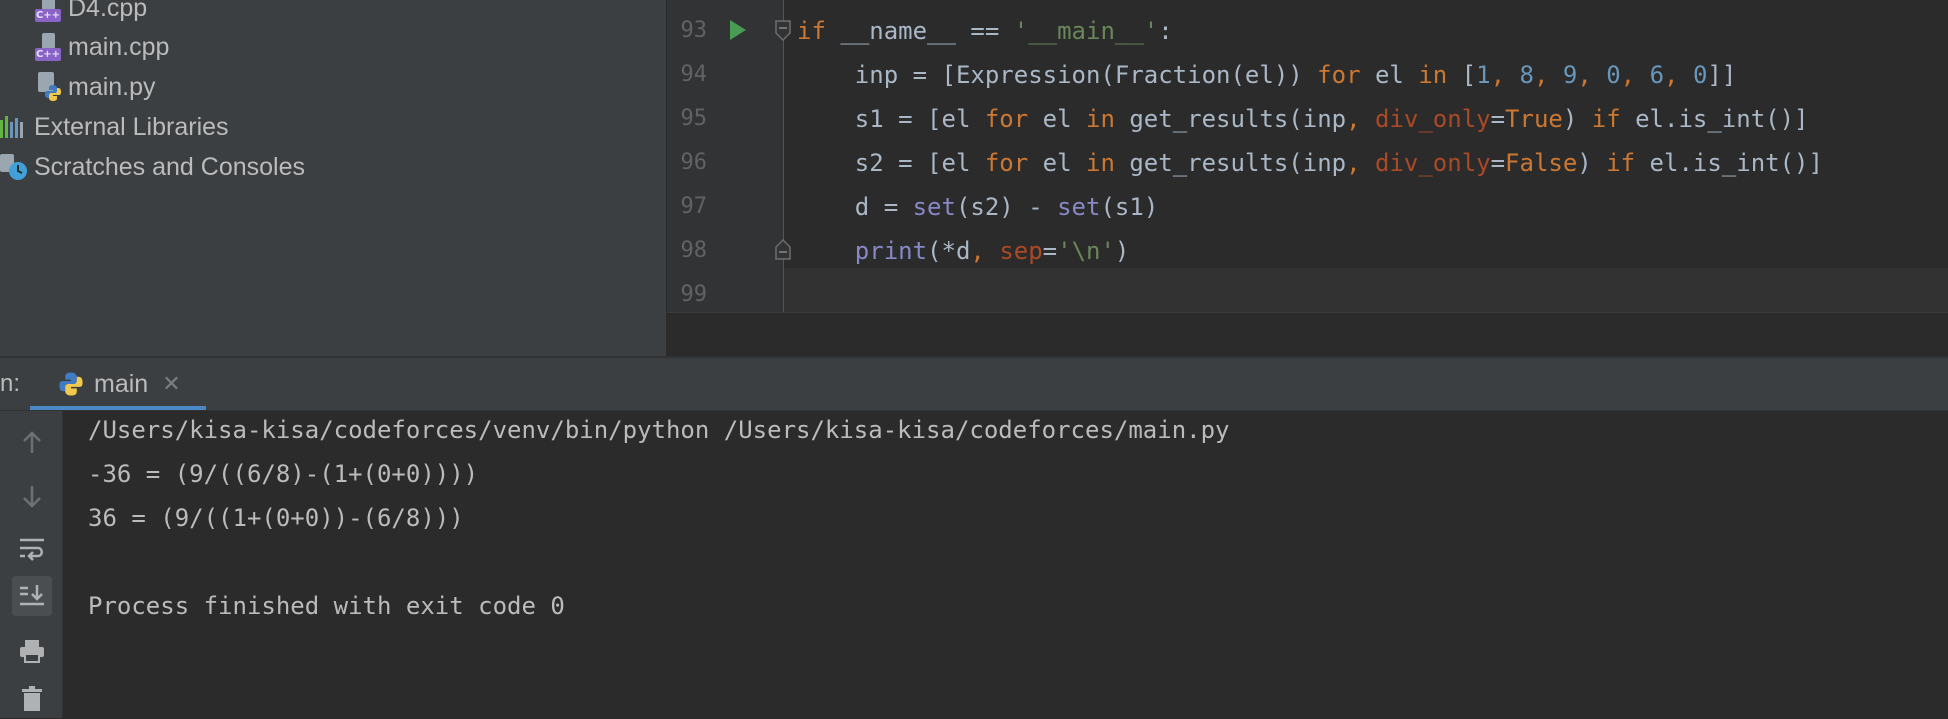 This screenshot has width=1948, height=719. Describe the element at coordinates (112, 86) in the screenshot. I see `tree-item-label: main.py` at that location.